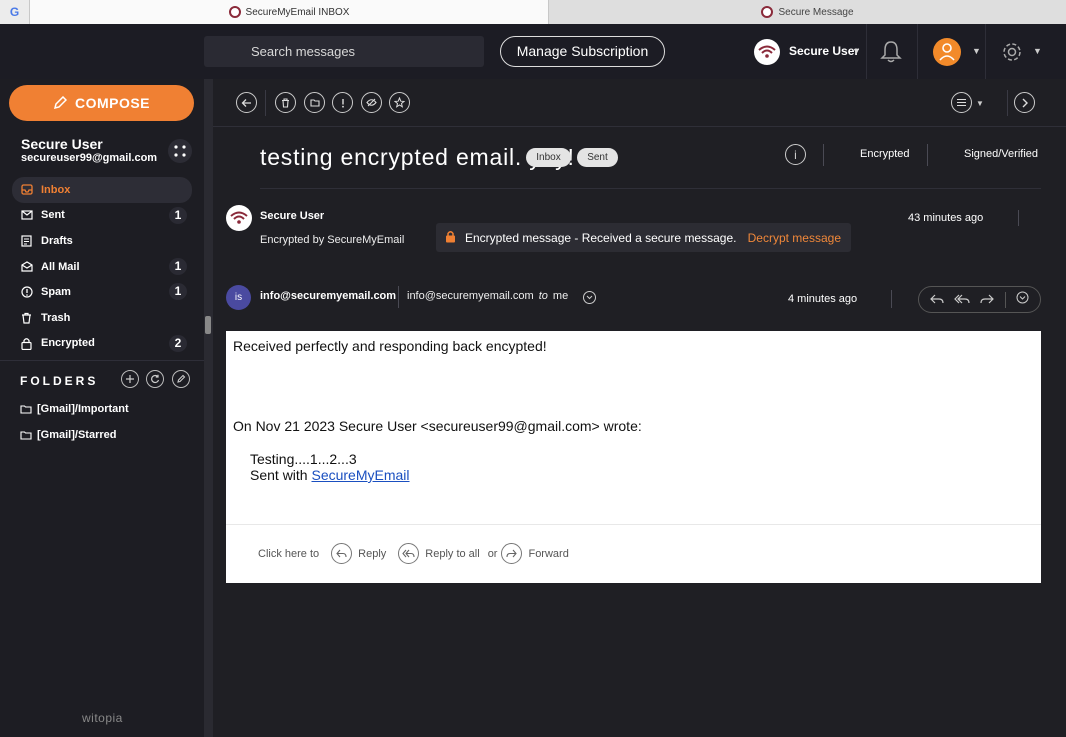  I want to click on sidebar-scrollbar, so click(208, 408).